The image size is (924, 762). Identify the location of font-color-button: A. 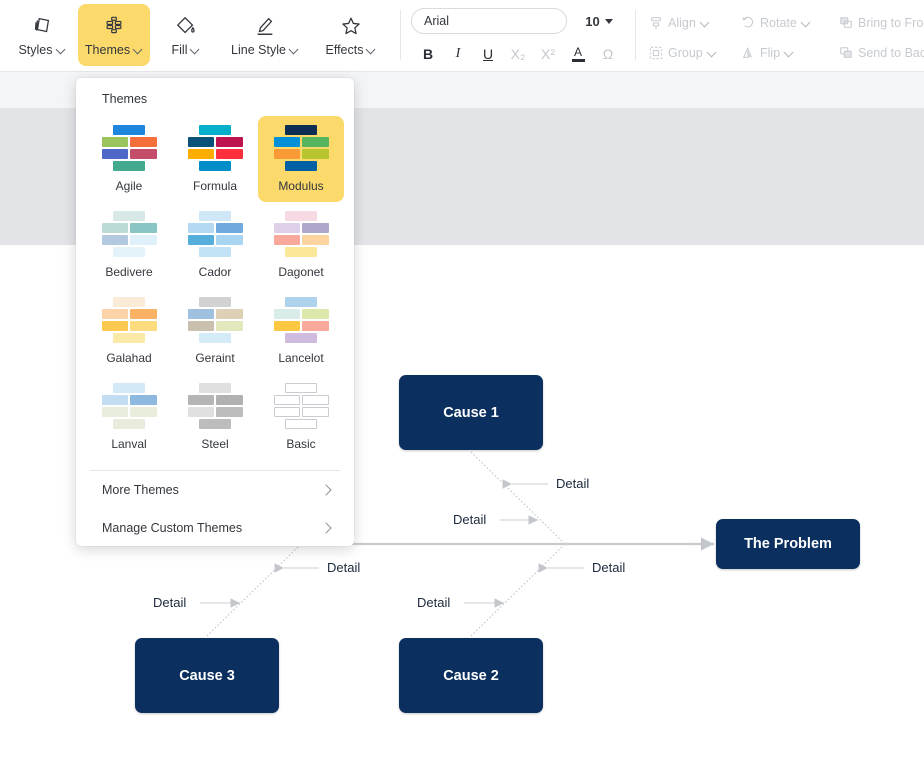
(578, 54).